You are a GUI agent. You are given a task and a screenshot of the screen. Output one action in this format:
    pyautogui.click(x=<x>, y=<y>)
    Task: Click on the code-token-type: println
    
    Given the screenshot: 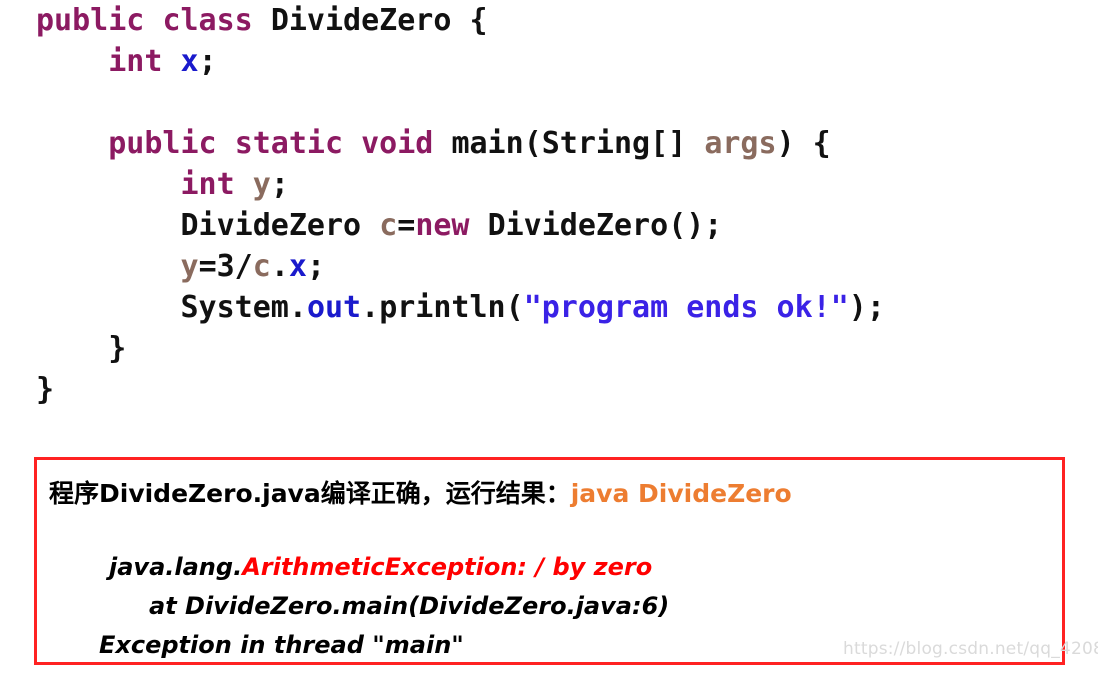 What is the action you would take?
    pyautogui.click(x=442, y=307)
    